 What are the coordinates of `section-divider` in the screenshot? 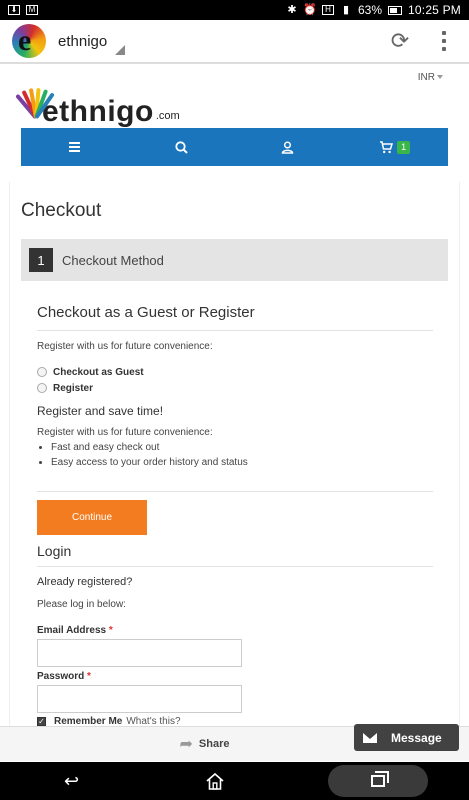 It's located at (235, 491).